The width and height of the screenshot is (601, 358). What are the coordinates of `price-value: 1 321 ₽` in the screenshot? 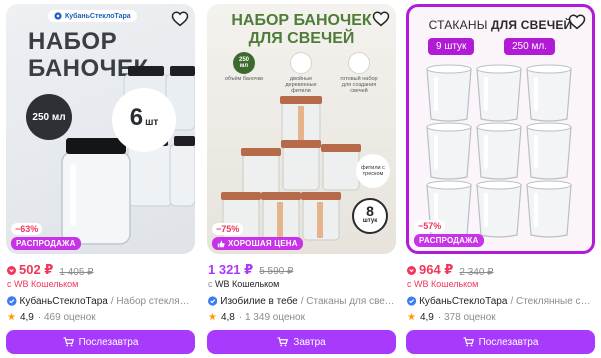 It's located at (231, 269).